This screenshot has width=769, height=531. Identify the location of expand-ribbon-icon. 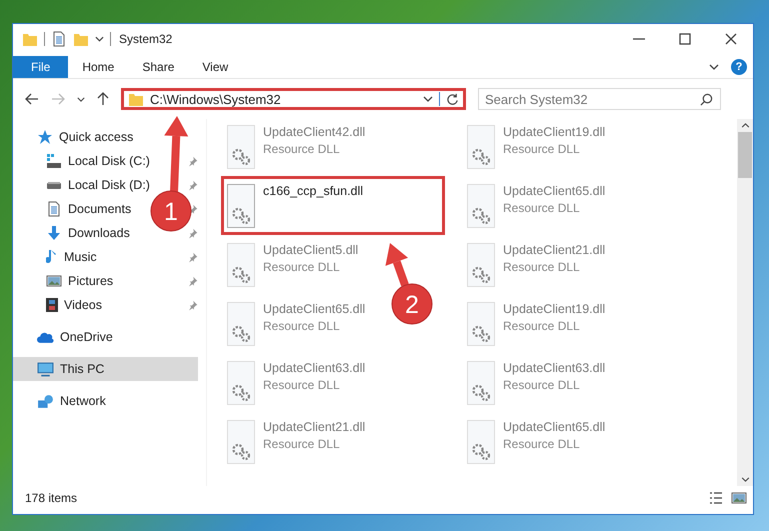
(714, 67).